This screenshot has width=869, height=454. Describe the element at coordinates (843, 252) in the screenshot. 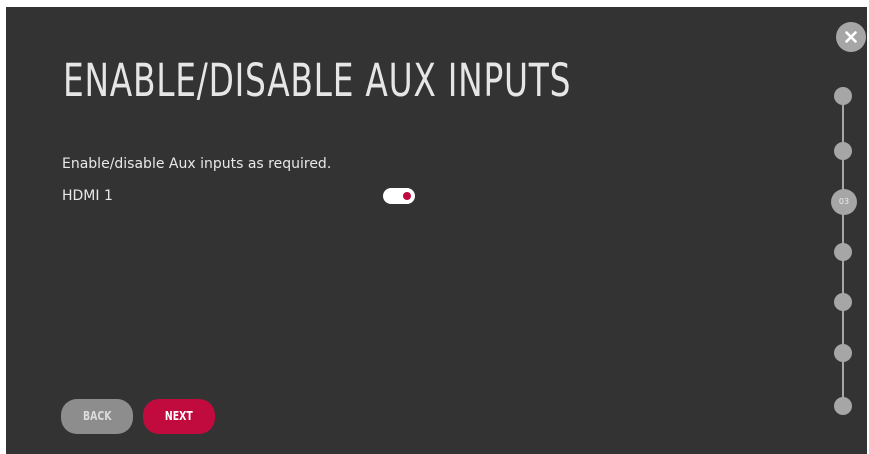

I see `step-4-dot` at that location.